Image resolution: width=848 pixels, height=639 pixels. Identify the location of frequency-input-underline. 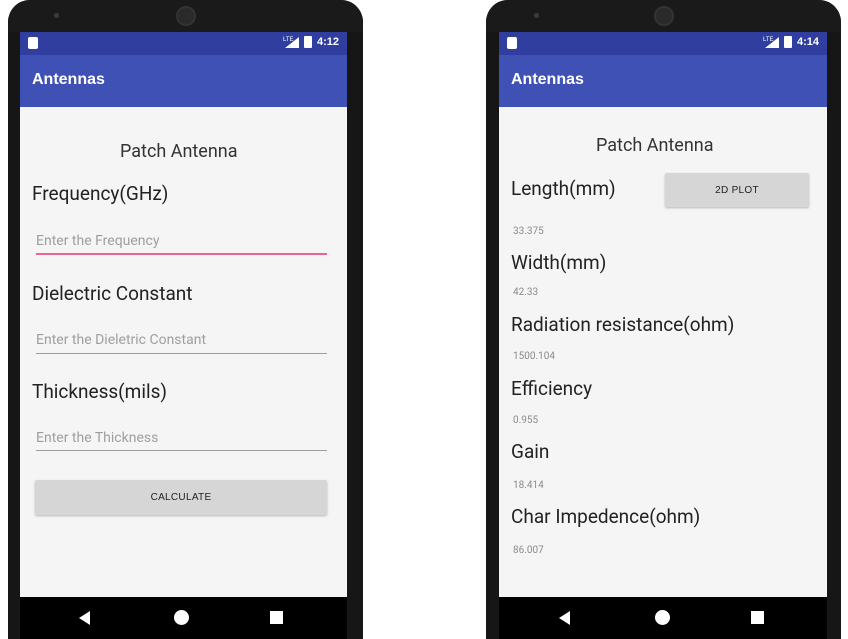
(181, 254).